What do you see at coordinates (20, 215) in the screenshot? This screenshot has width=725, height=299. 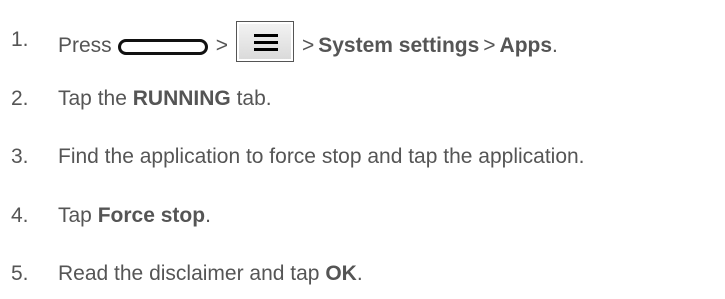 I see `step-number: 4.` at bounding box center [20, 215].